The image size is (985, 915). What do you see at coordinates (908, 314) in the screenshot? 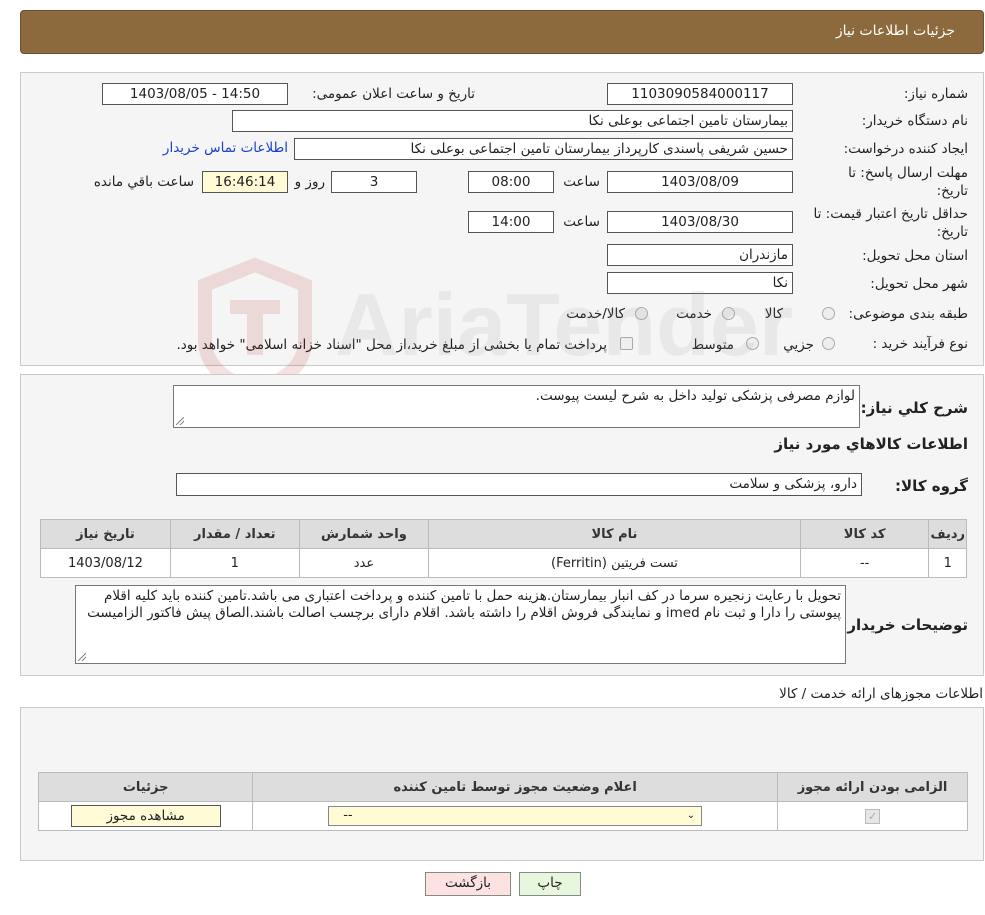
I see `category-label: طبقه بندی موضوعی:` at bounding box center [908, 314].